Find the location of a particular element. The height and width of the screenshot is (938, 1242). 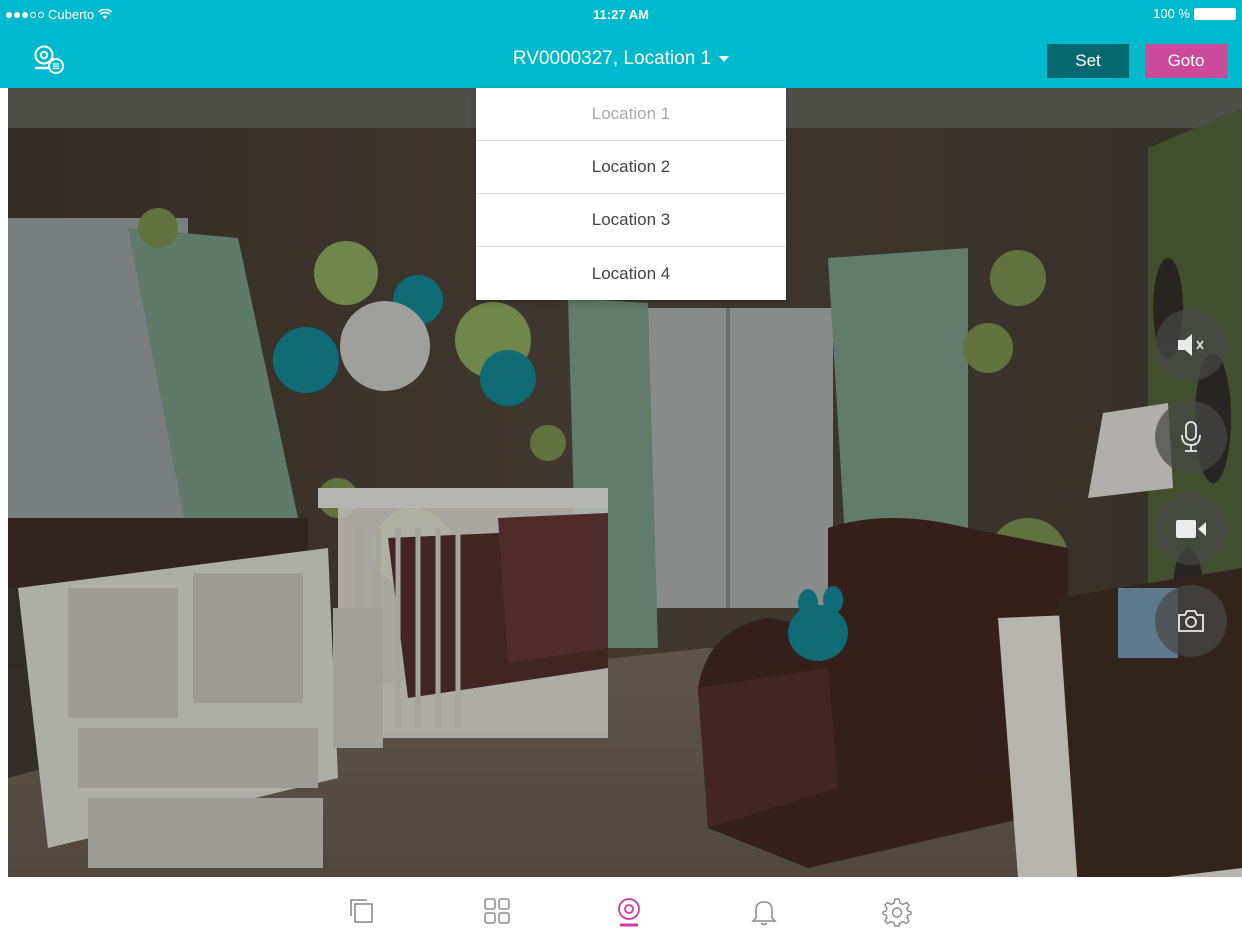

tab-notifications is located at coordinates (764, 913).